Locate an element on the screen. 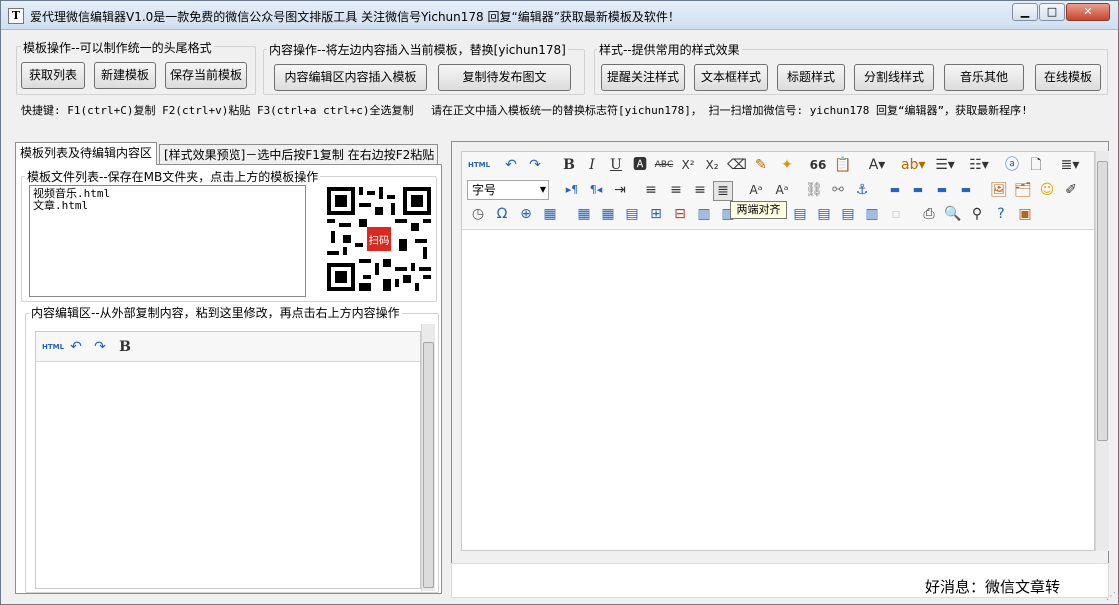 This screenshot has height=605, width=1119. qr-badge: 扫码 is located at coordinates (379, 240).